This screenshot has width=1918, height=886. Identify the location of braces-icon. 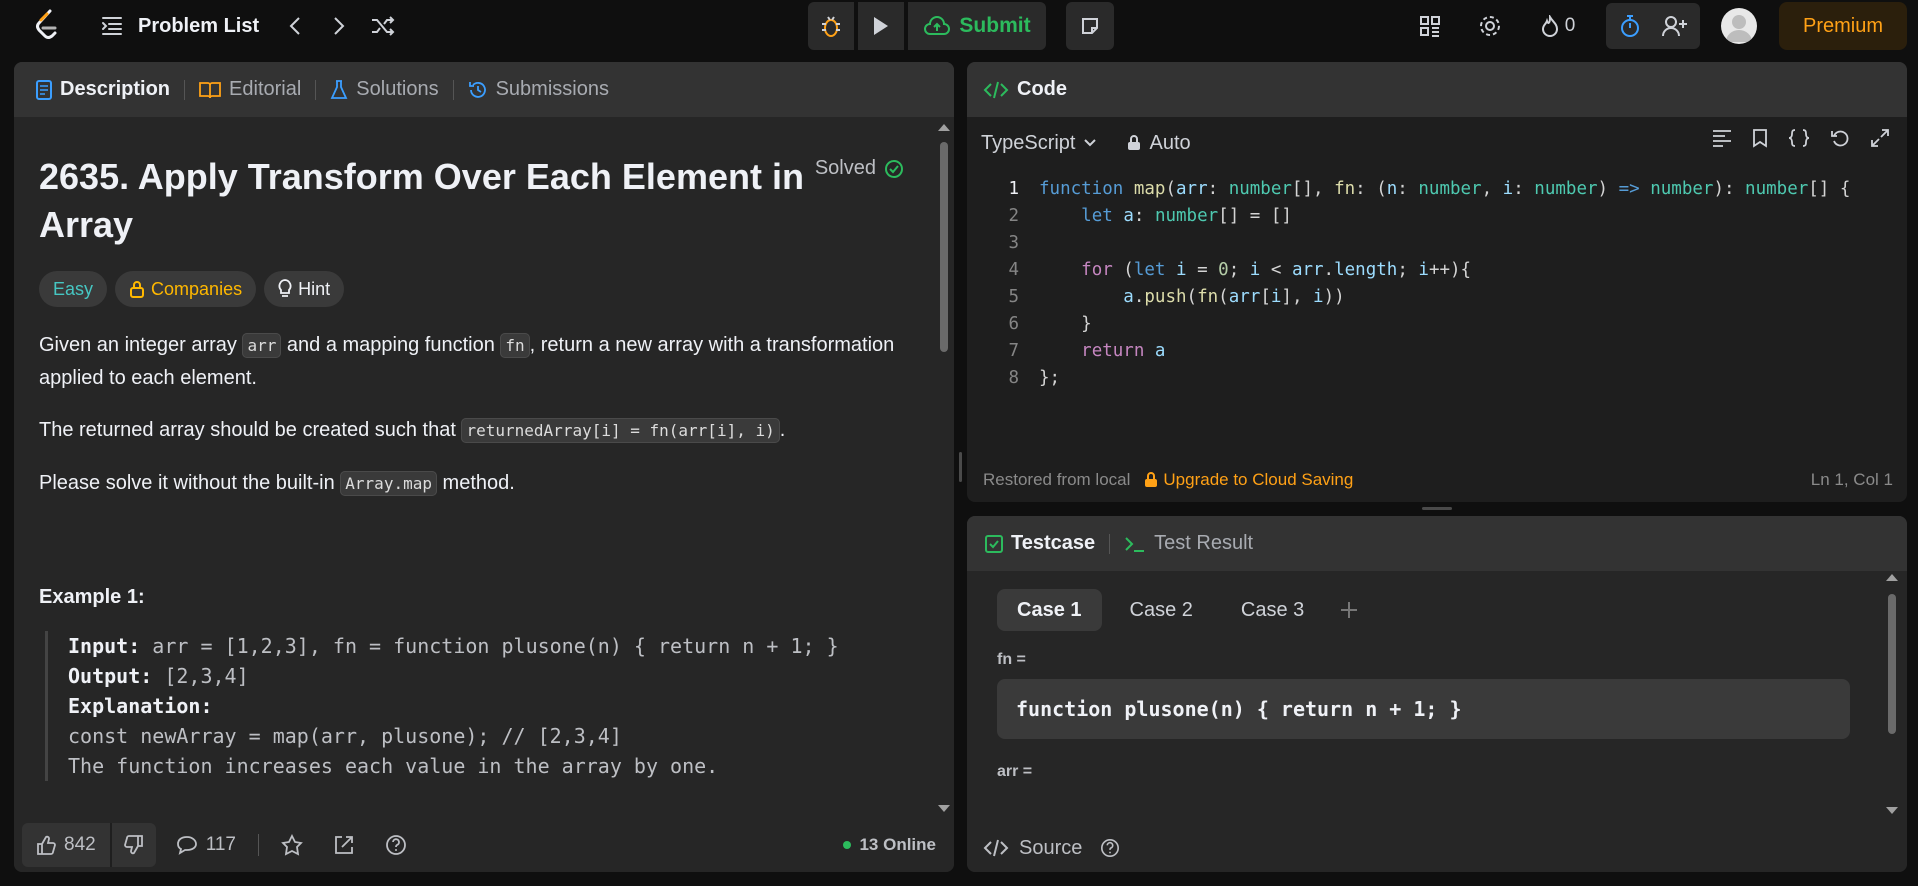
(1799, 138).